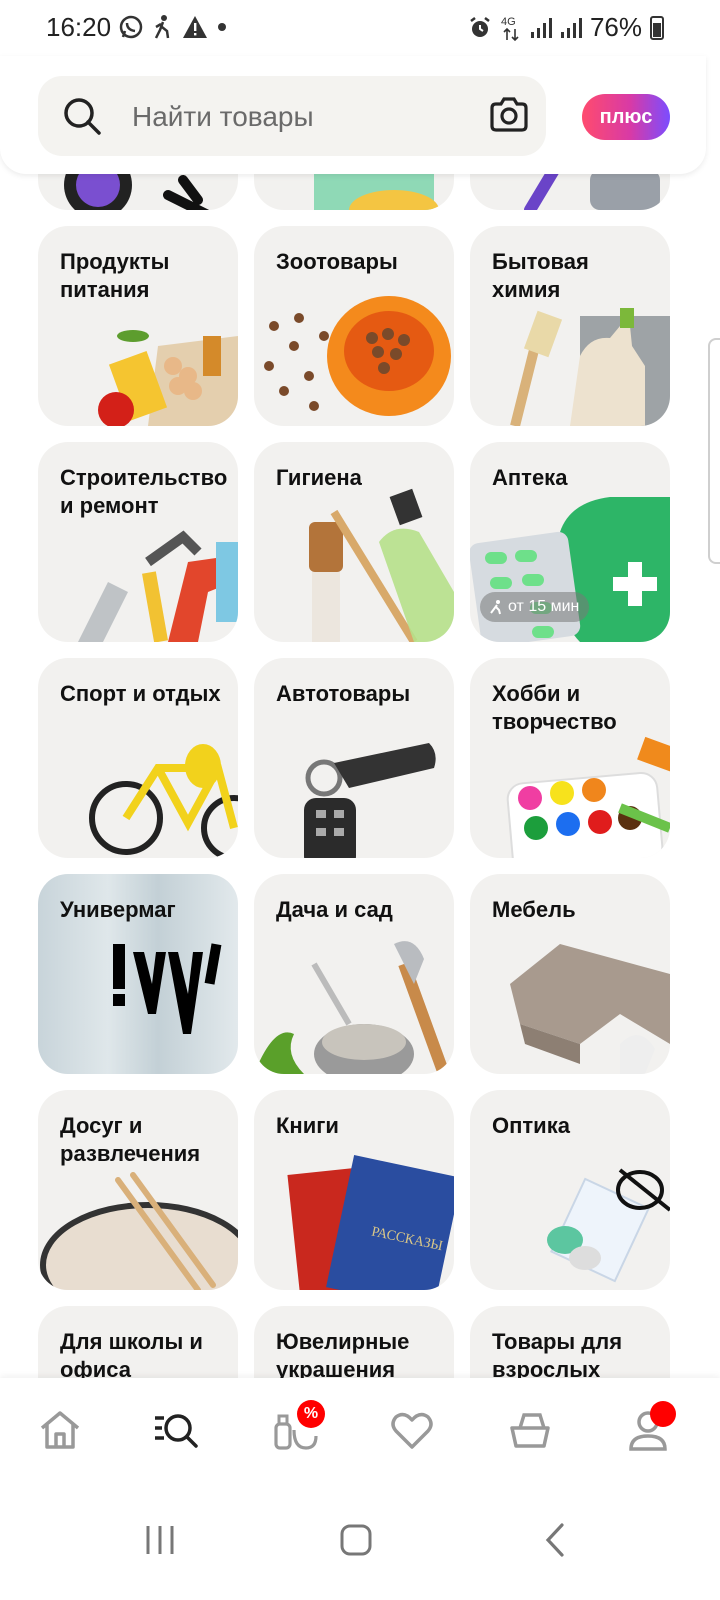  What do you see at coordinates (557, 1353) in the screenshot?
I see `category-label: Товары для взрослых` at bounding box center [557, 1353].